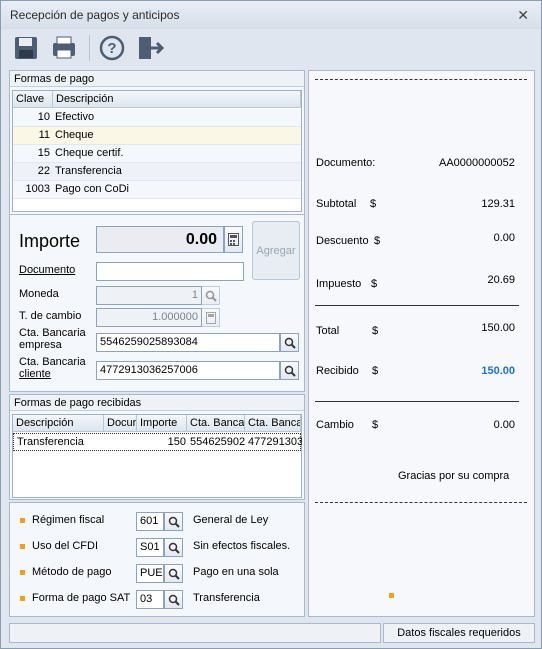 The image size is (542, 649). I want to click on cta-empresa-label: Cta. Bancaria empresa, so click(52, 339).